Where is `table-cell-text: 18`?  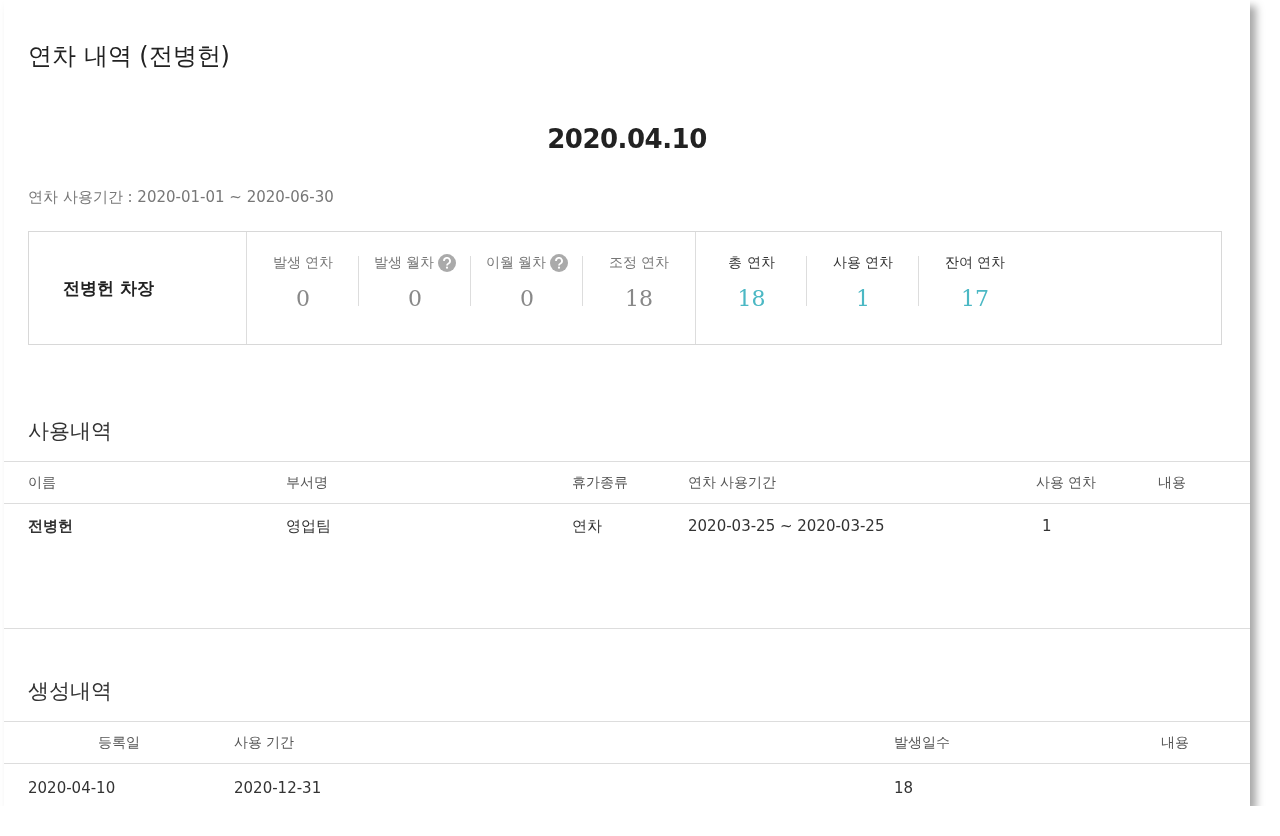 table-cell-text: 18 is located at coordinates (904, 788).